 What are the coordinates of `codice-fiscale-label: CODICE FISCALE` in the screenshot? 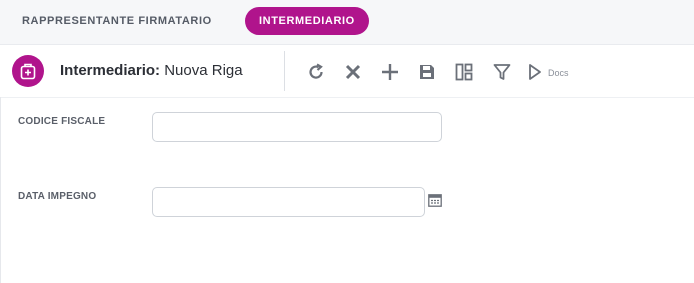 It's located at (62, 121).